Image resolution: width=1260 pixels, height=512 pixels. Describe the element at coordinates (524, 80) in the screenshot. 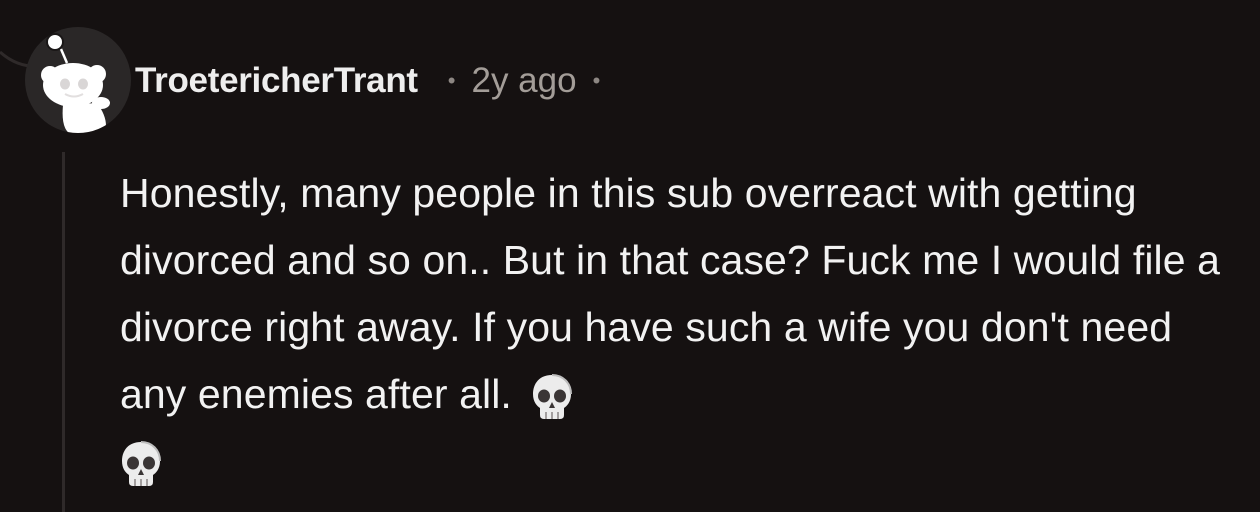

I see `timestamp: 2y ago` at that location.